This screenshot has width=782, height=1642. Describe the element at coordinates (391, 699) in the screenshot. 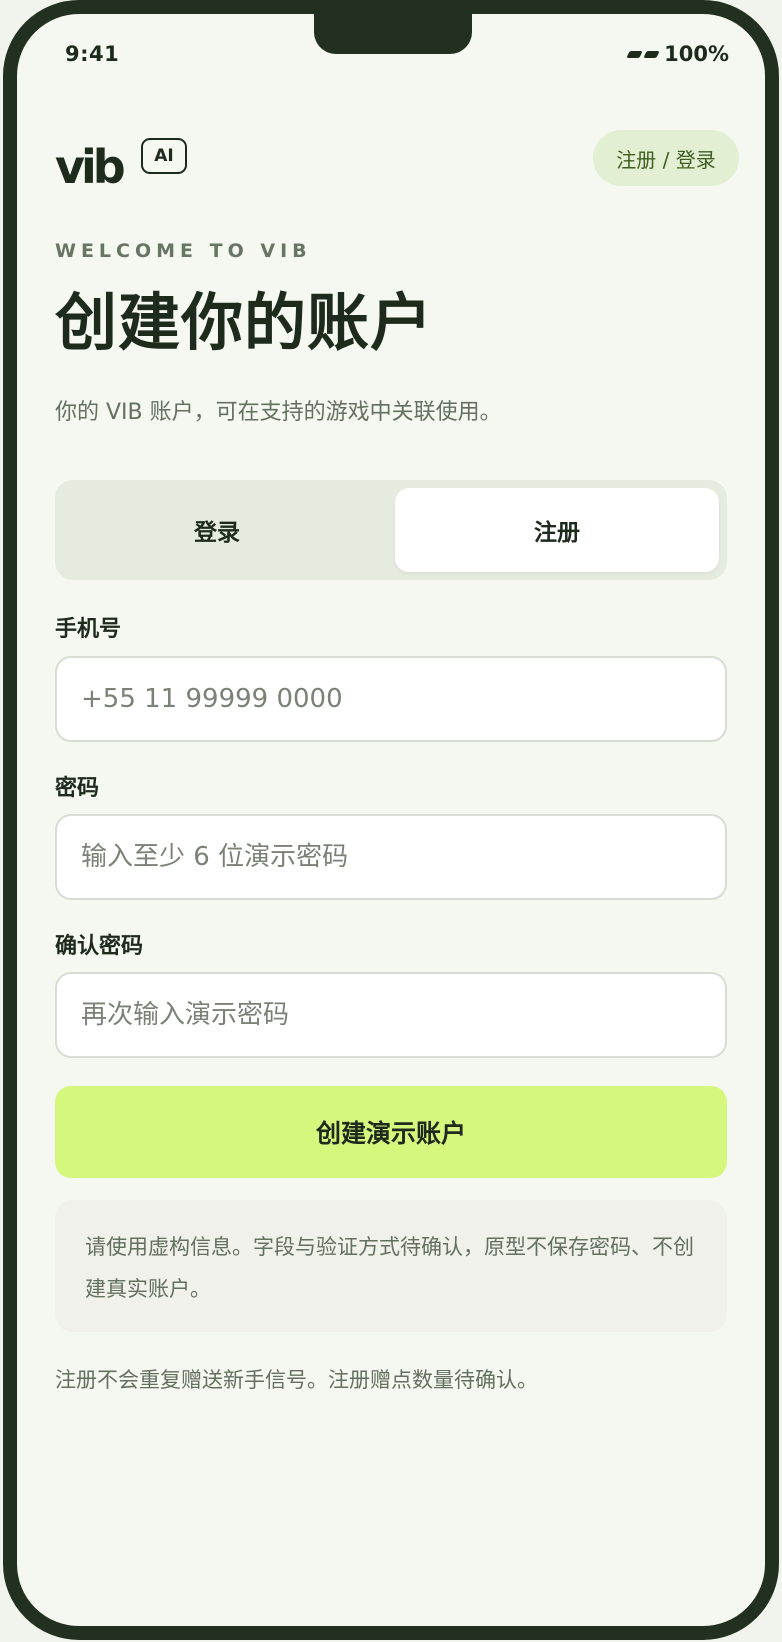

I see `phone-input` at that location.